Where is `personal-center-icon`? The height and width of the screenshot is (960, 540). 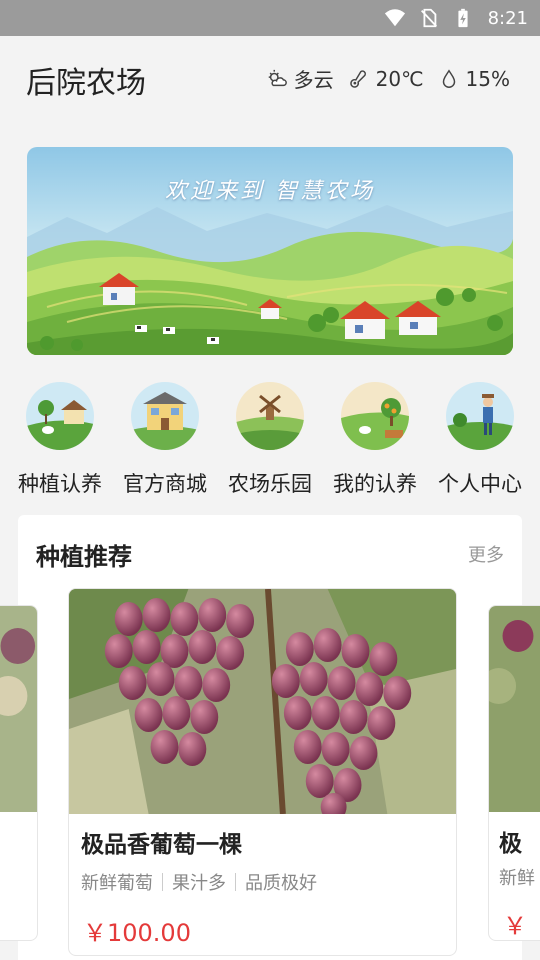 personal-center-icon is located at coordinates (480, 416).